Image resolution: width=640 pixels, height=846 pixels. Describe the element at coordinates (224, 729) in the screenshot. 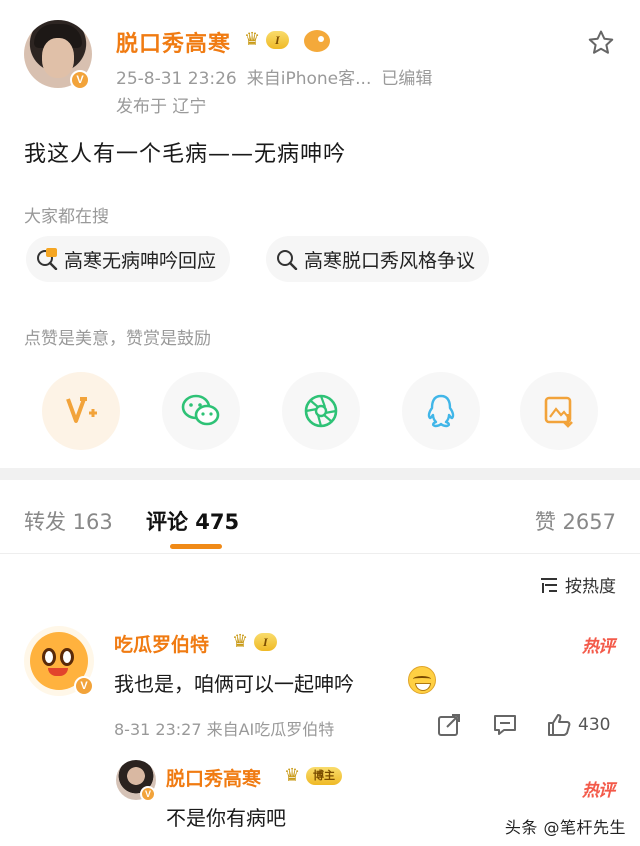

I see `comment-meta: 8-31 23:27 来自AI吃瓜罗伯特` at that location.